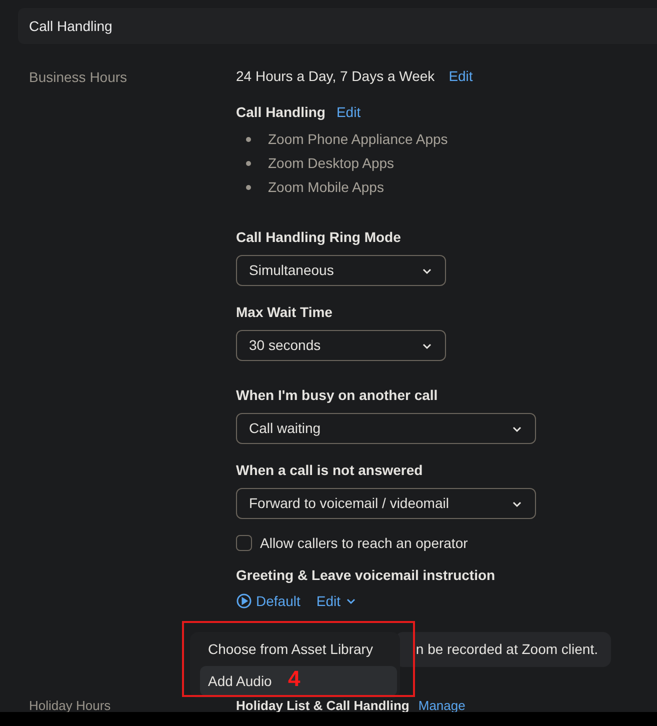 The width and height of the screenshot is (657, 726). Describe the element at coordinates (70, 705) in the screenshot. I see `row-label: Holiday Hours` at that location.